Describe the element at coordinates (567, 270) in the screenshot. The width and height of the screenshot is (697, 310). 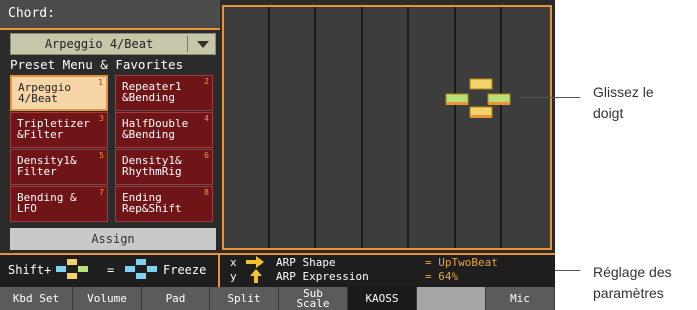
I see `callout-line-bottom` at that location.